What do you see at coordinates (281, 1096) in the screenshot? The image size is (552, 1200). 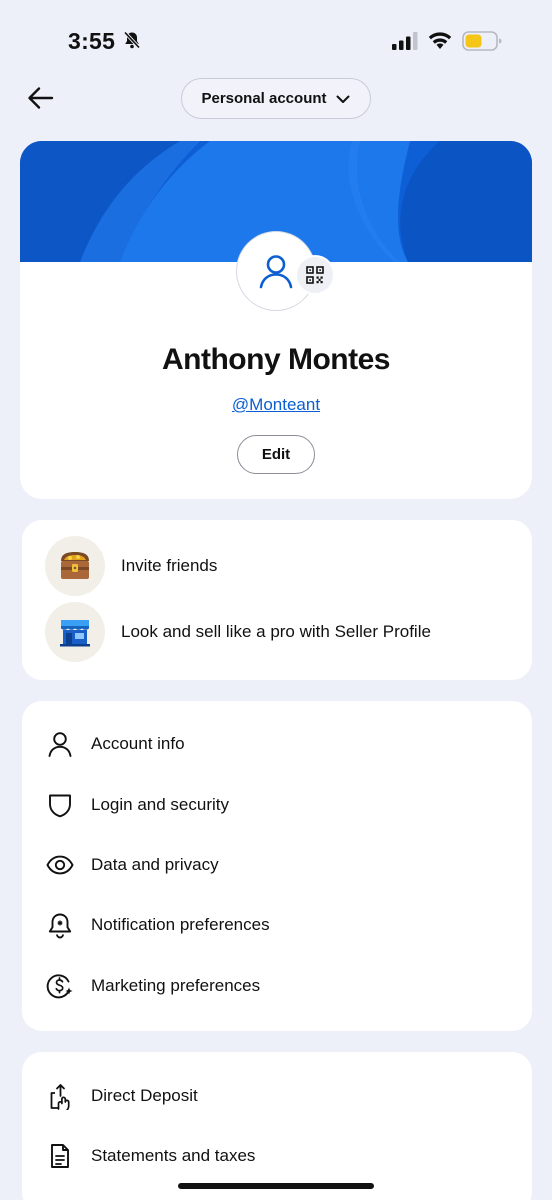 I see `direct-deposit-row: Direct Deposit` at bounding box center [281, 1096].